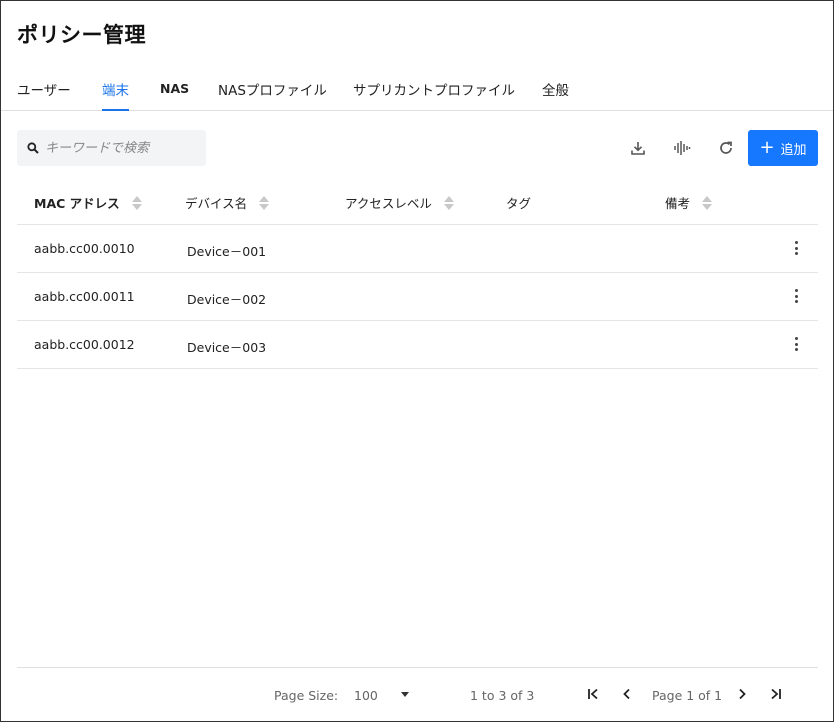  What do you see at coordinates (77, 203) in the screenshot?
I see `column-label: MAC アドレス` at bounding box center [77, 203].